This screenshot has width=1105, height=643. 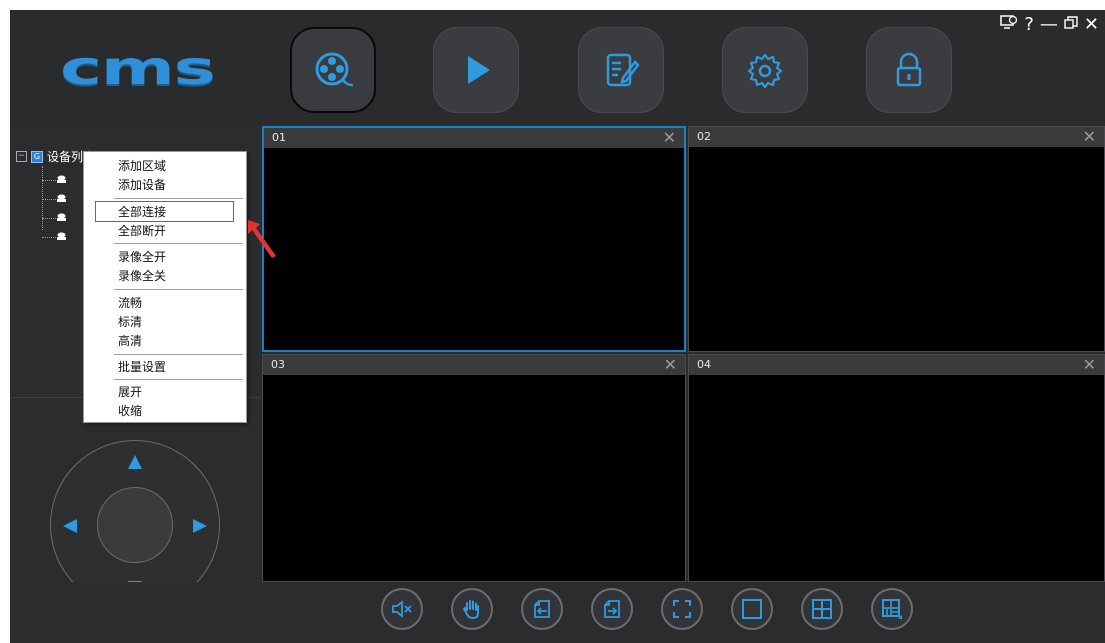 I want to click on mute-icon, so click(x=402, y=609).